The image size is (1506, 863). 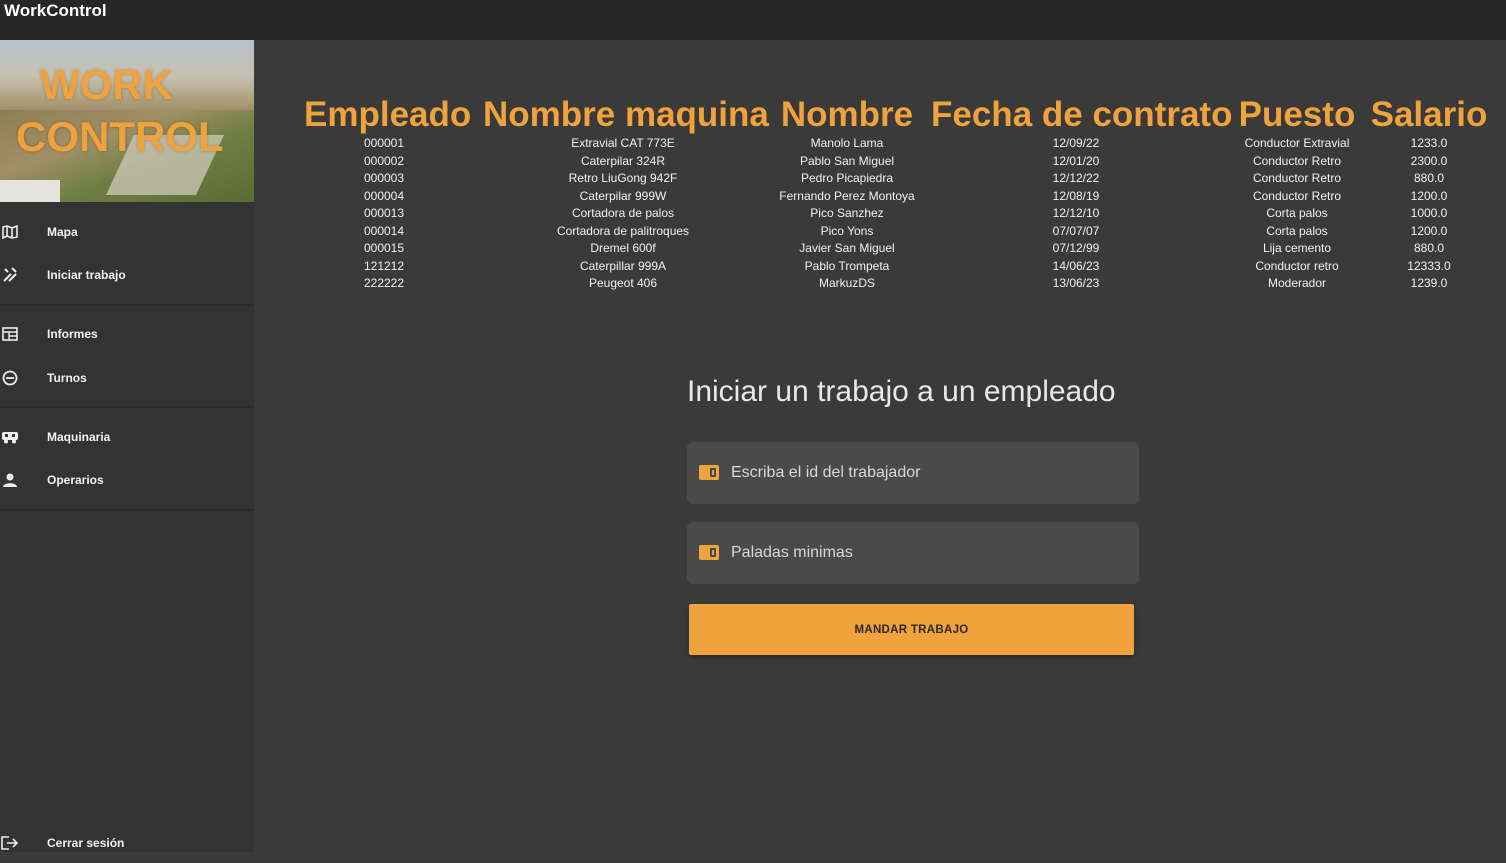 What do you see at coordinates (623, 283) in the screenshot?
I see `table-cell: Peugeot 406` at bounding box center [623, 283].